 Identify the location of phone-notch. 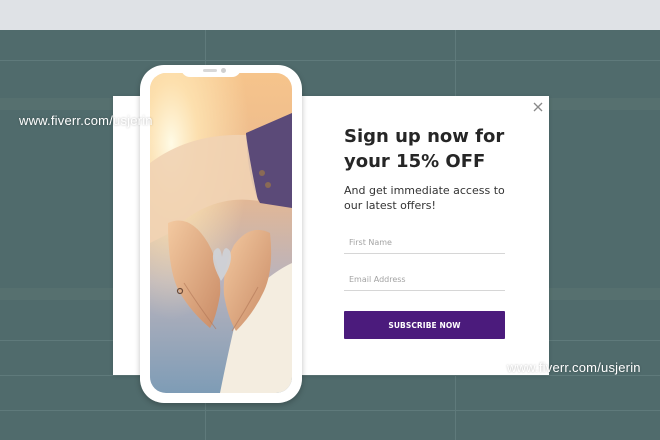
(211, 71).